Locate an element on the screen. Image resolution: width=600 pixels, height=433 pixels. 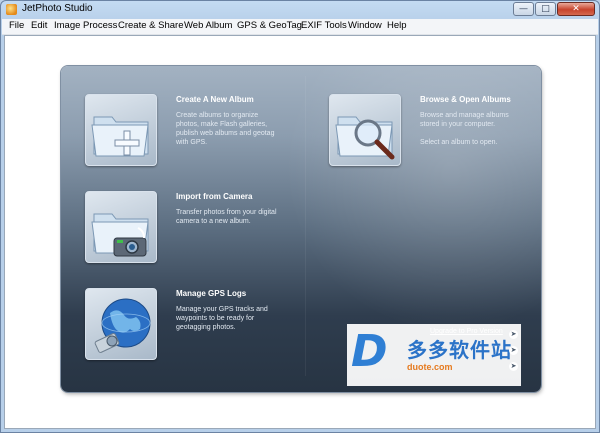
gps-logs-title: Manage GPS Logs is located at coordinates (211, 293).